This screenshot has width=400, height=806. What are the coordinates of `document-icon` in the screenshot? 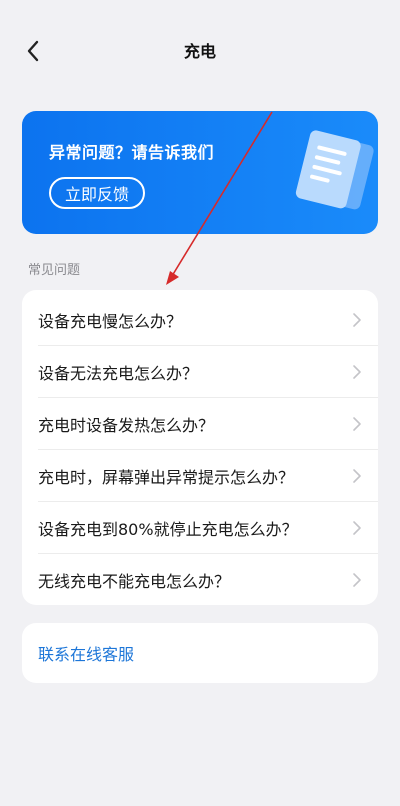 It's located at (334, 170).